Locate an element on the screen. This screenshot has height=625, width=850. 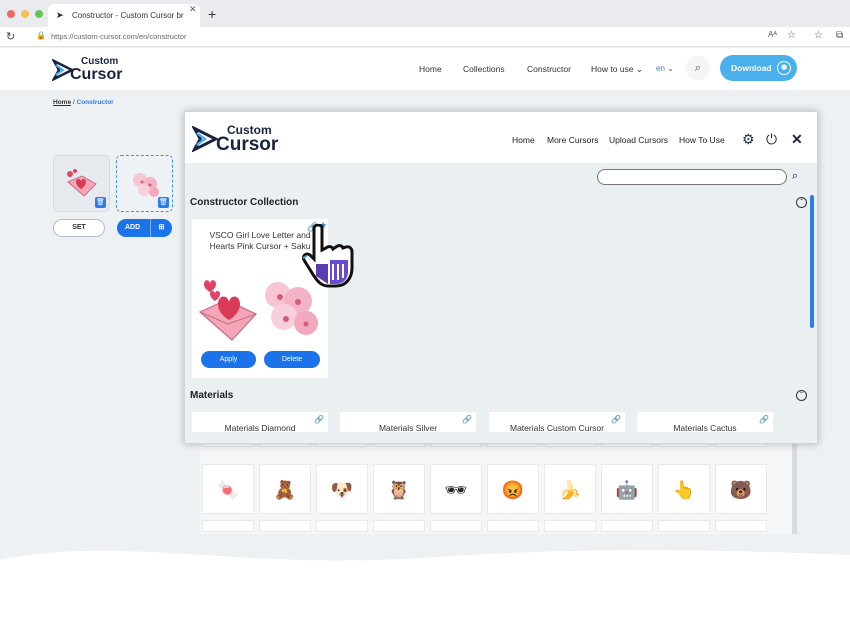
url-field: https://custom-cursor.com/en/constructor is located at coordinates (118, 36).